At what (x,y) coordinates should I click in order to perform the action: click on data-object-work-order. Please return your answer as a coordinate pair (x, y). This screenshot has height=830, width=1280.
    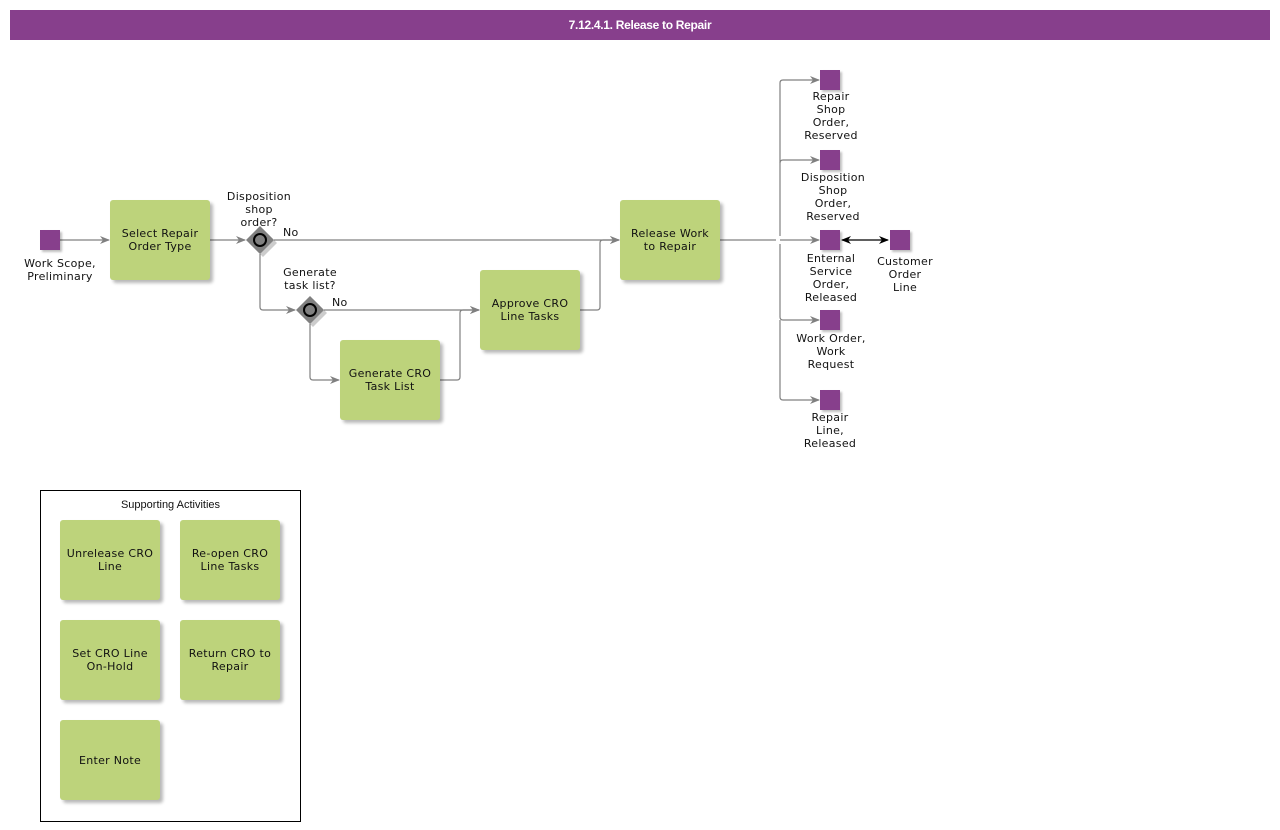
    Looking at the image, I should click on (830, 320).